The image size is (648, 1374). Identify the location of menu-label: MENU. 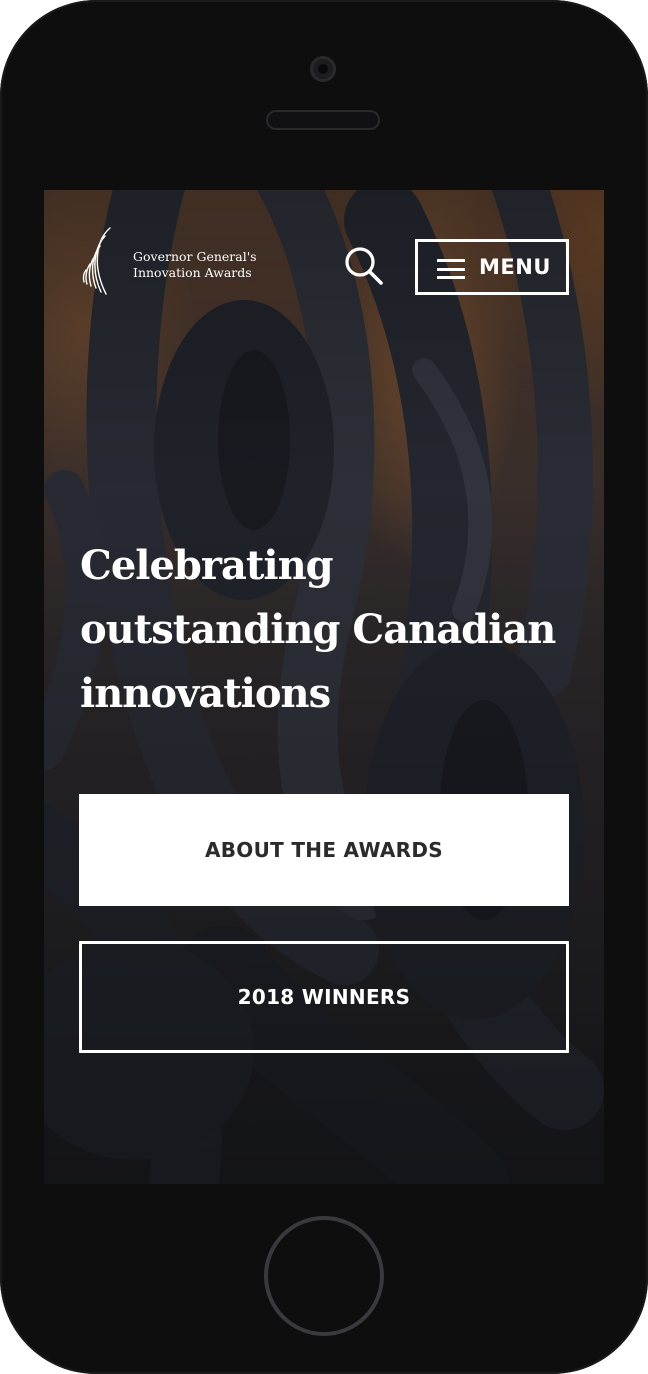
(515, 267).